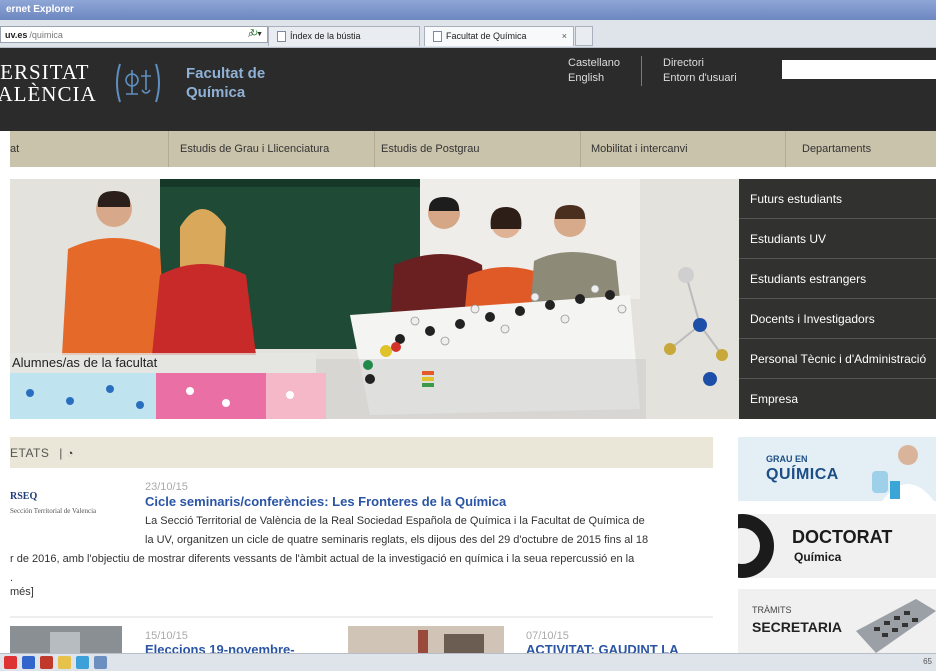  Describe the element at coordinates (903, 473) in the screenshot. I see `scientist-photo` at that location.